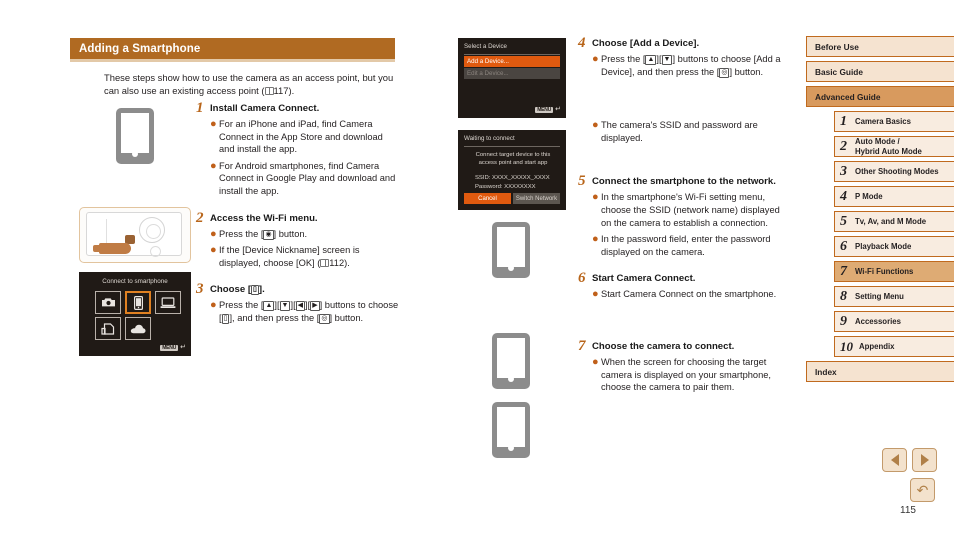 The width and height of the screenshot is (954, 537). What do you see at coordinates (880, 71) in the screenshot?
I see `sidebar-item-basic-guide: Basic Guide` at bounding box center [880, 71].